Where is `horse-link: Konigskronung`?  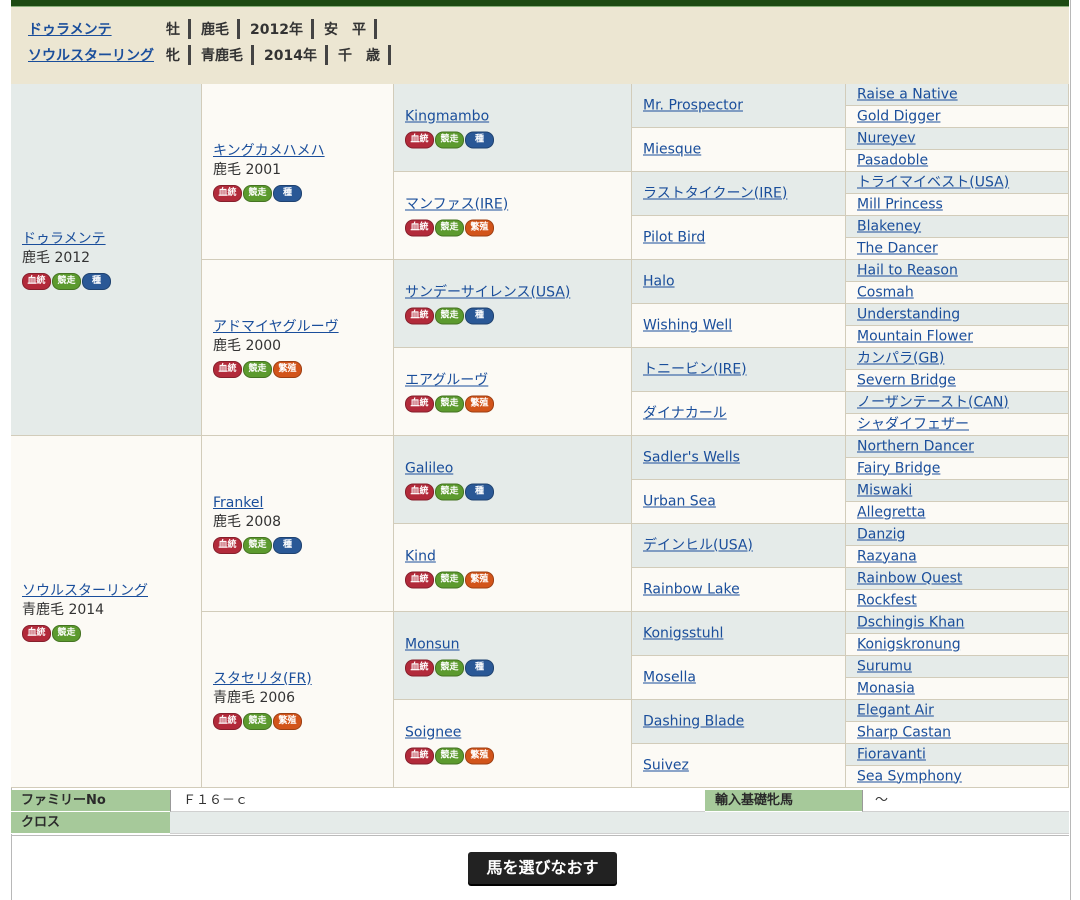
horse-link: Konigskronung is located at coordinates (909, 644).